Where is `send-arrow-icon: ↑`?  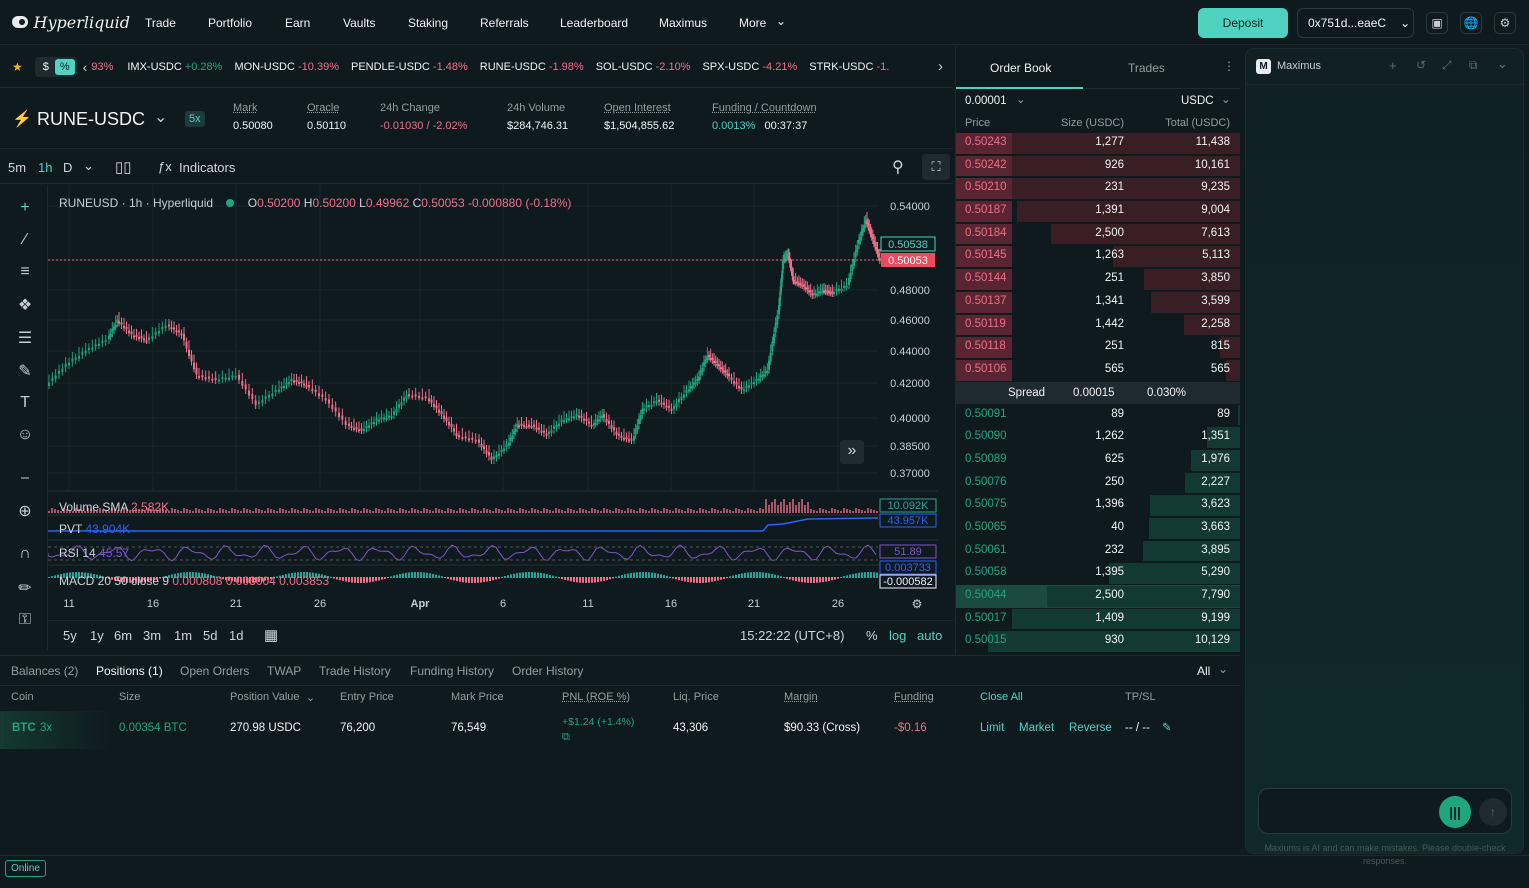 send-arrow-icon: ↑ is located at coordinates (1493, 812).